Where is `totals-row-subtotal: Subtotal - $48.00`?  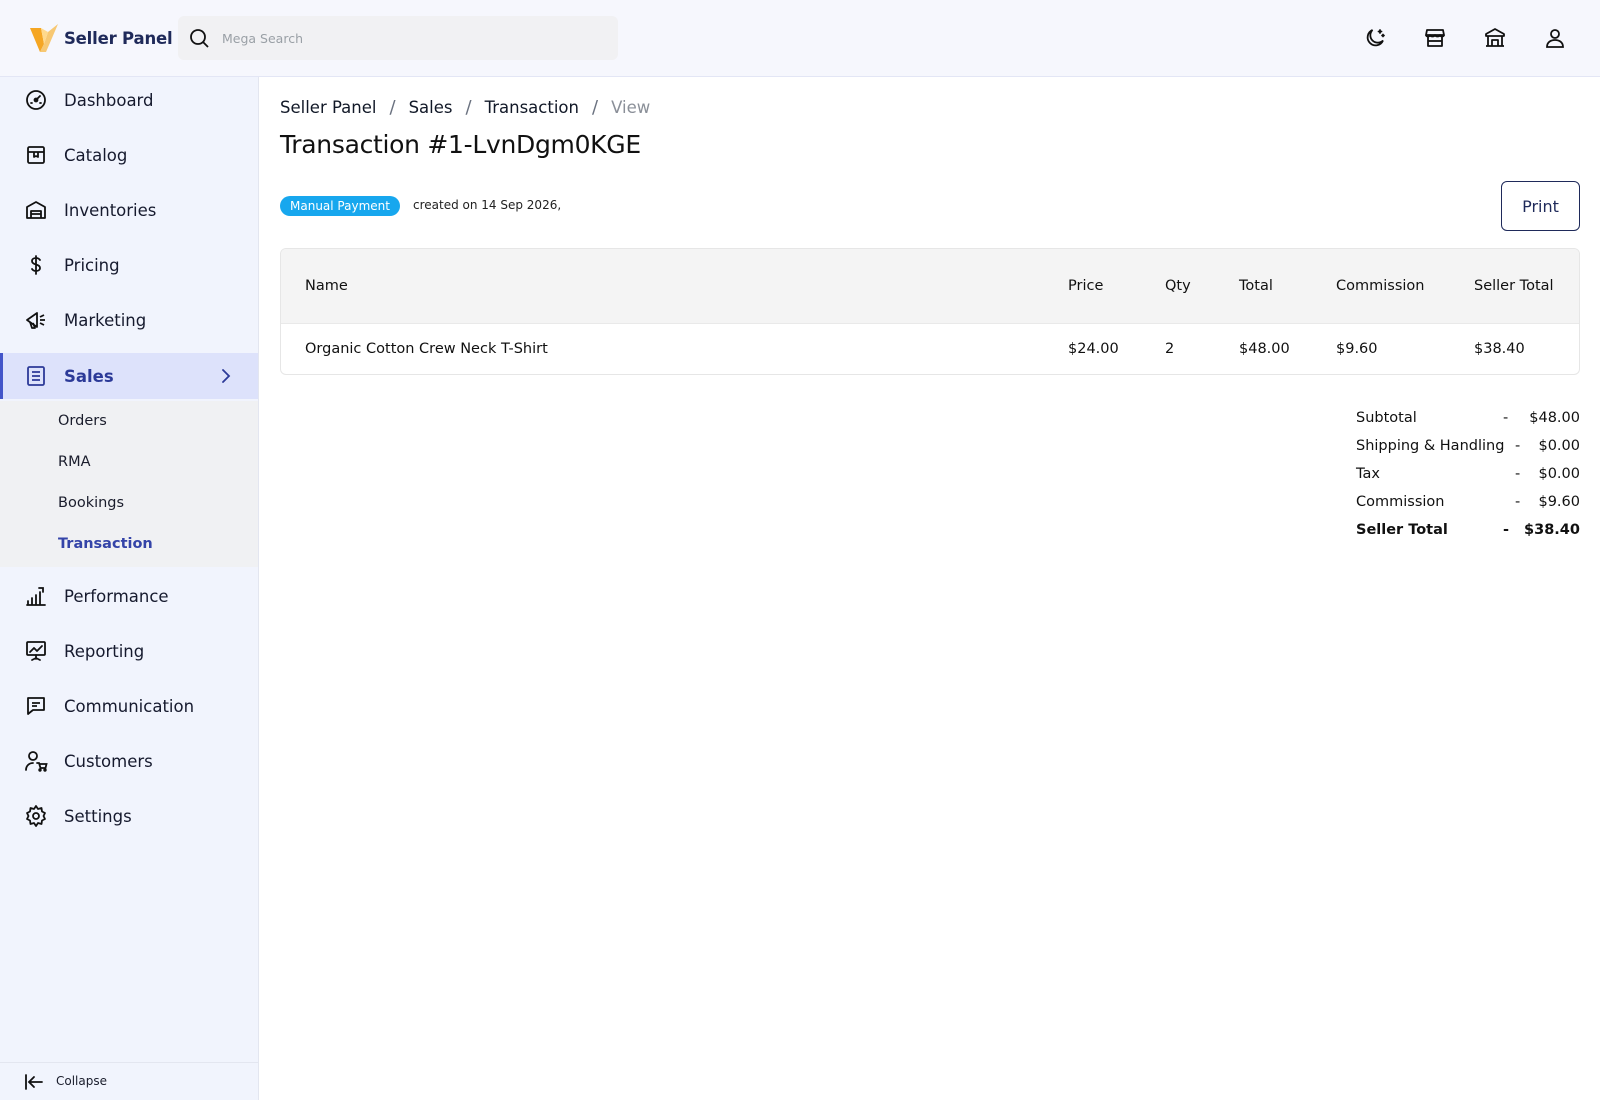 totals-row-subtotal: Subtotal - $48.00 is located at coordinates (1468, 421).